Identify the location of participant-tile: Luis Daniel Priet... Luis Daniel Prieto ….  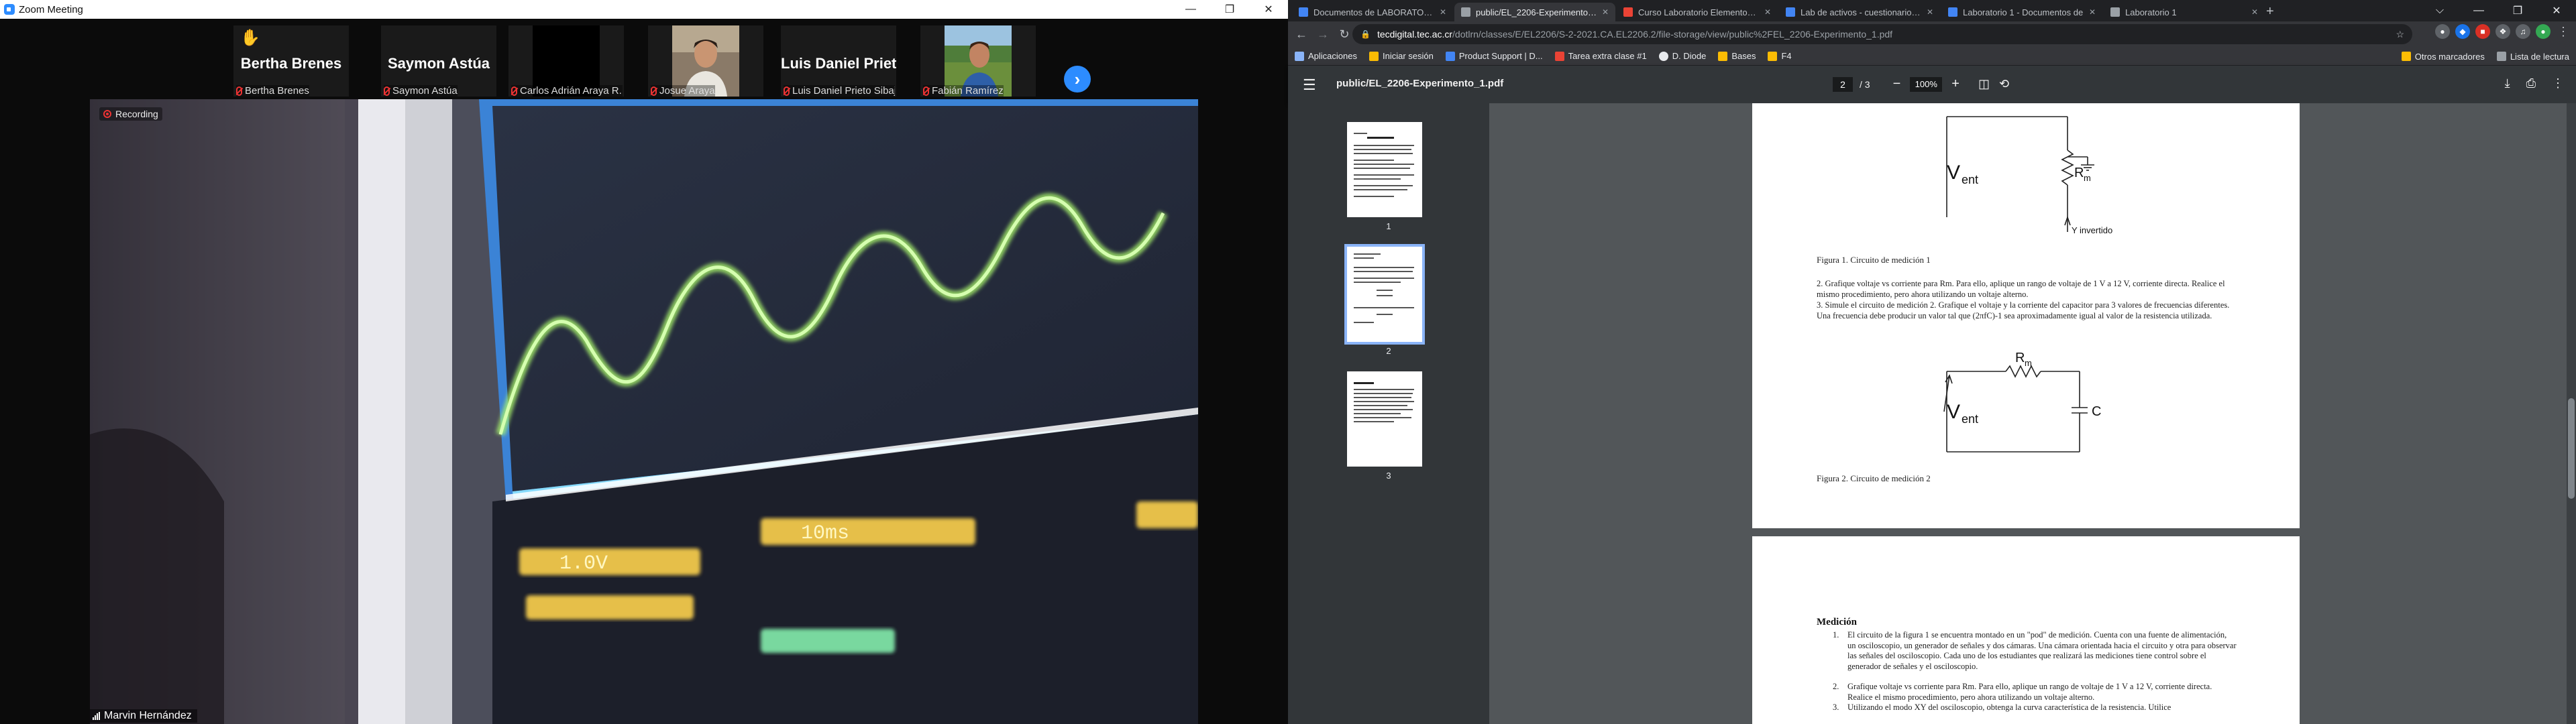
(838, 61).